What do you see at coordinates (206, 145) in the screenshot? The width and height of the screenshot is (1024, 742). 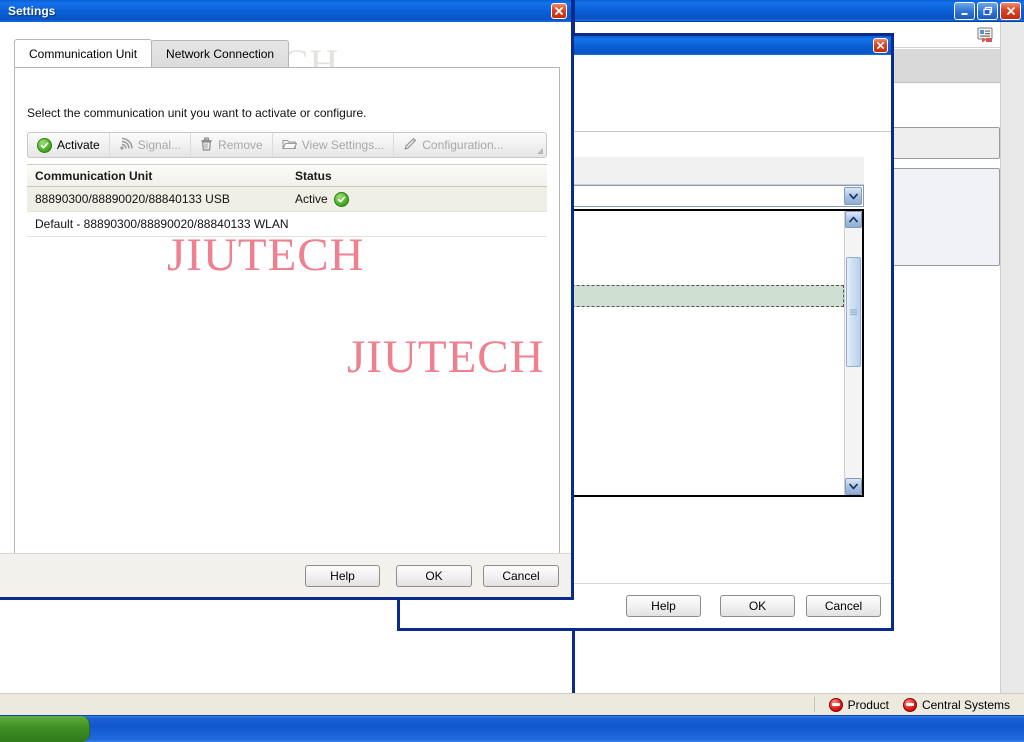 I see `trash-icon` at bounding box center [206, 145].